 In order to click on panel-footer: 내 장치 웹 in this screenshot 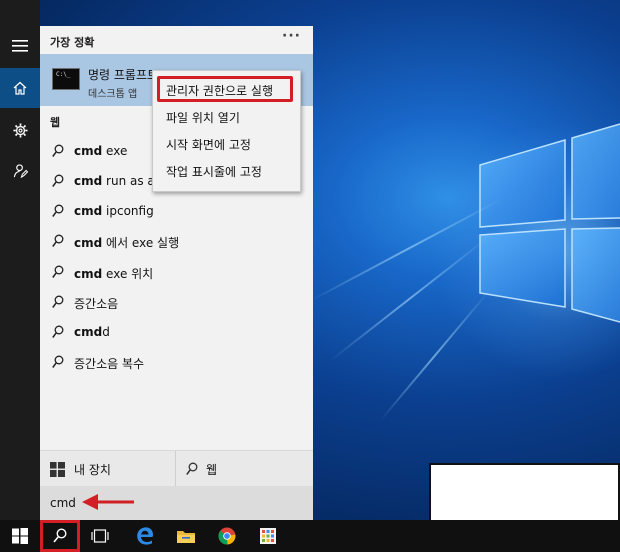, I will do `click(176, 468)`.